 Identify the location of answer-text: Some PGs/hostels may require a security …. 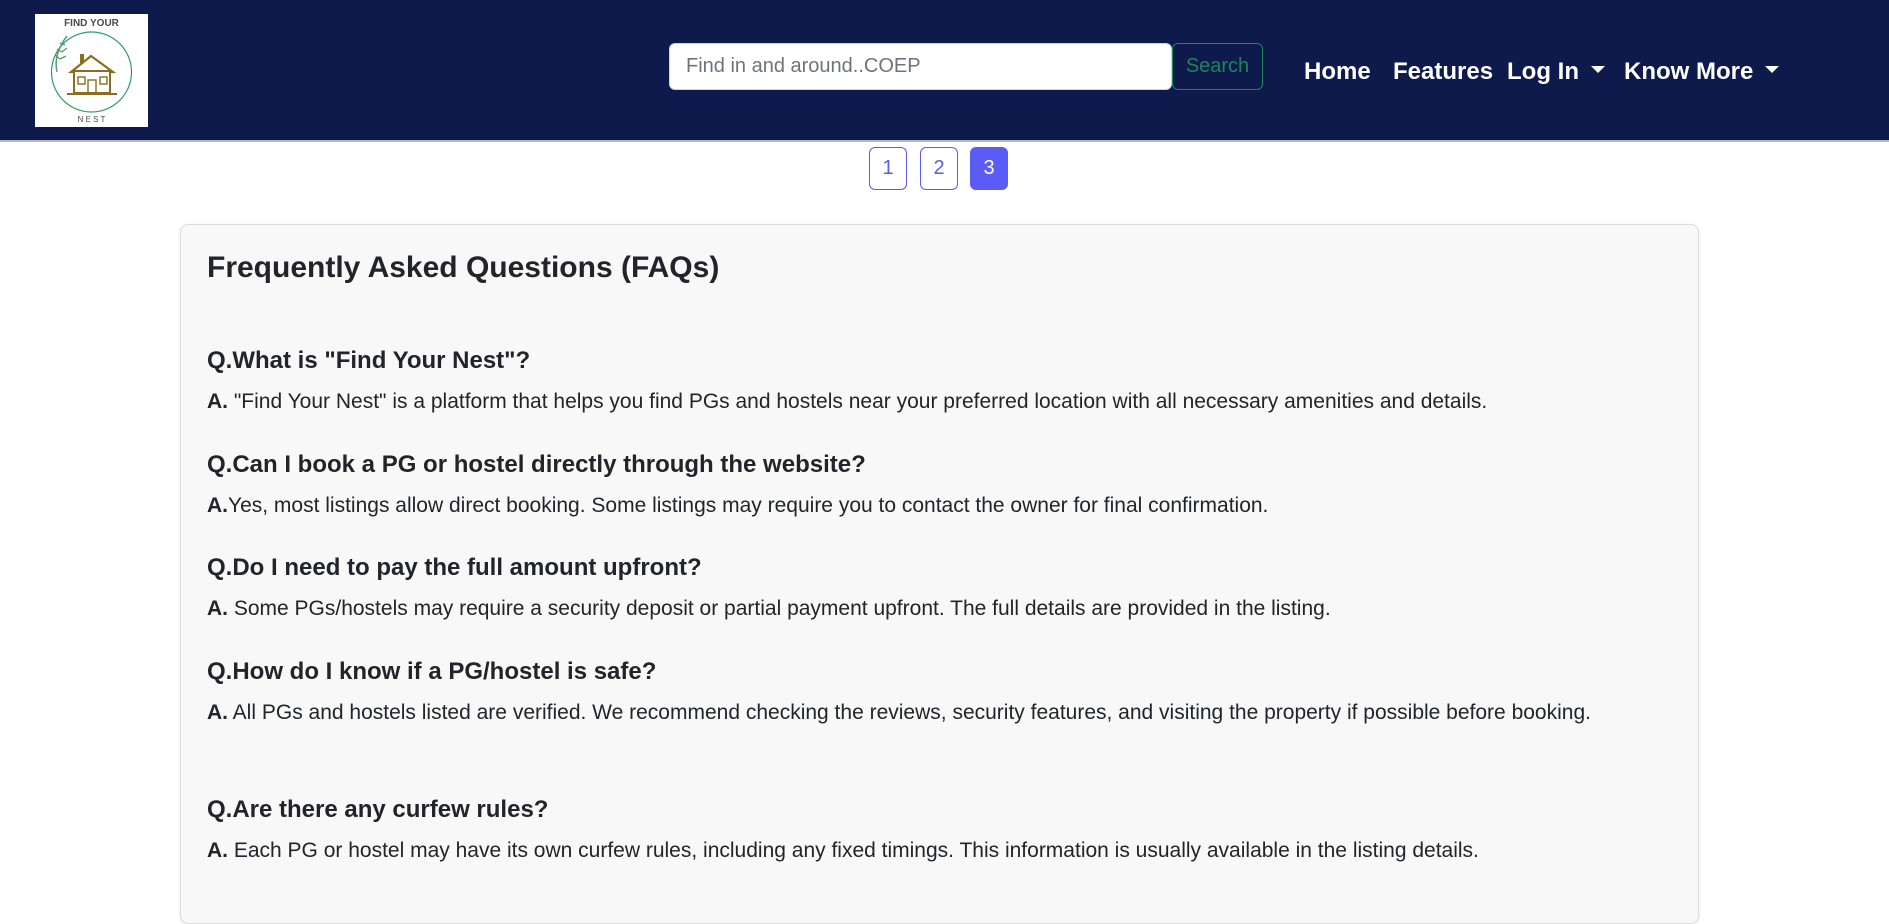
(779, 608).